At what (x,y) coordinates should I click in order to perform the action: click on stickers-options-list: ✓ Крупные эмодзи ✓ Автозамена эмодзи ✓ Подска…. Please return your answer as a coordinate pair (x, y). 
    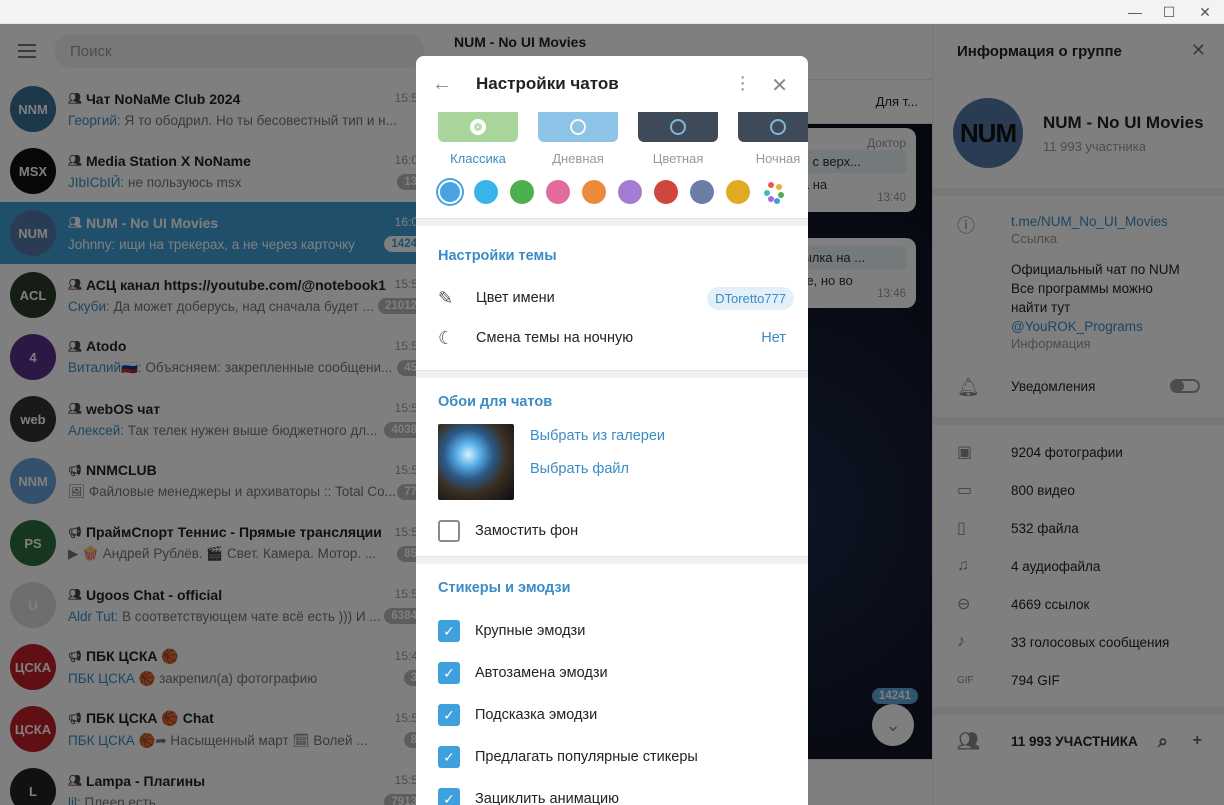
    Looking at the image, I should click on (612, 707).